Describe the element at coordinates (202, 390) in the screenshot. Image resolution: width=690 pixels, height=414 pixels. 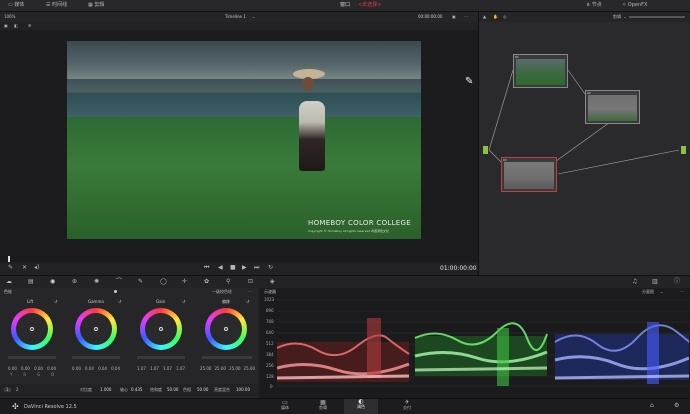
I see `hue-value: 50.00` at that location.